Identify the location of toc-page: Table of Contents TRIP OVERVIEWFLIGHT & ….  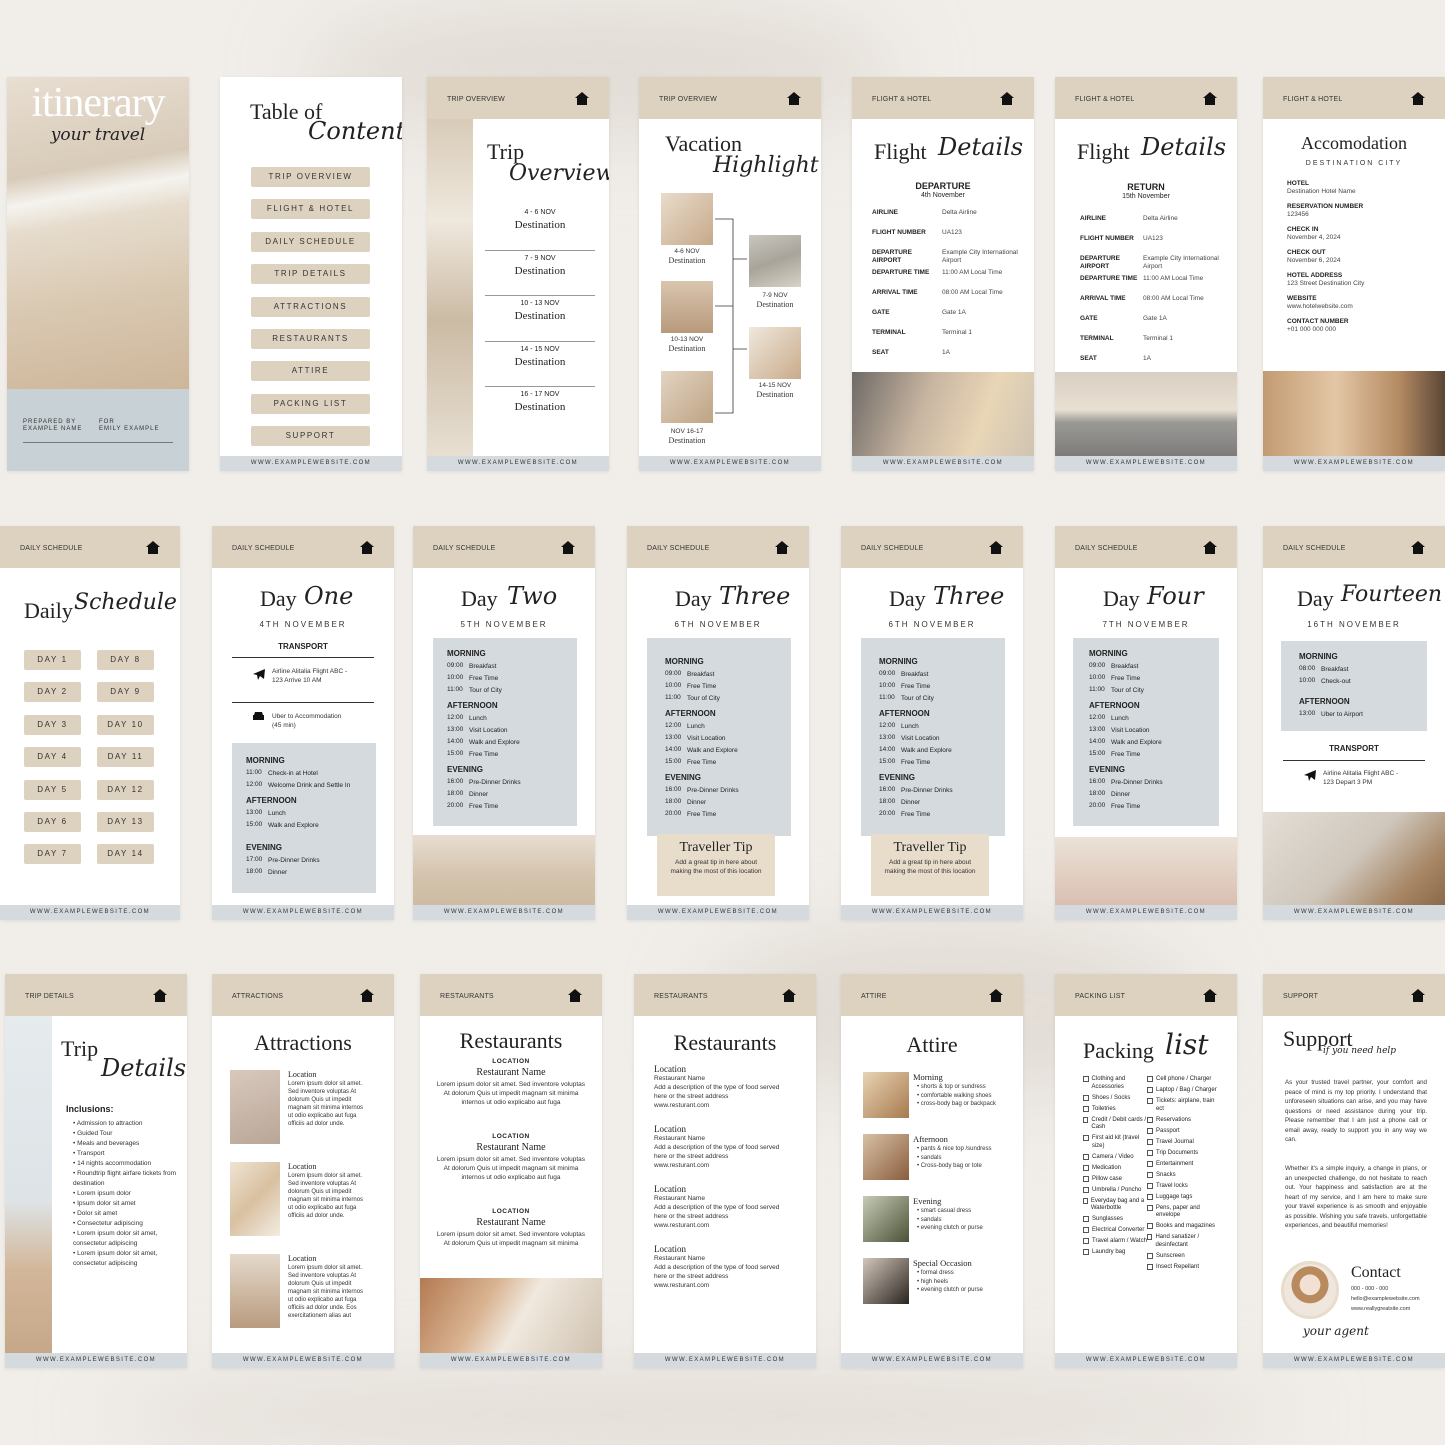
(311, 274).